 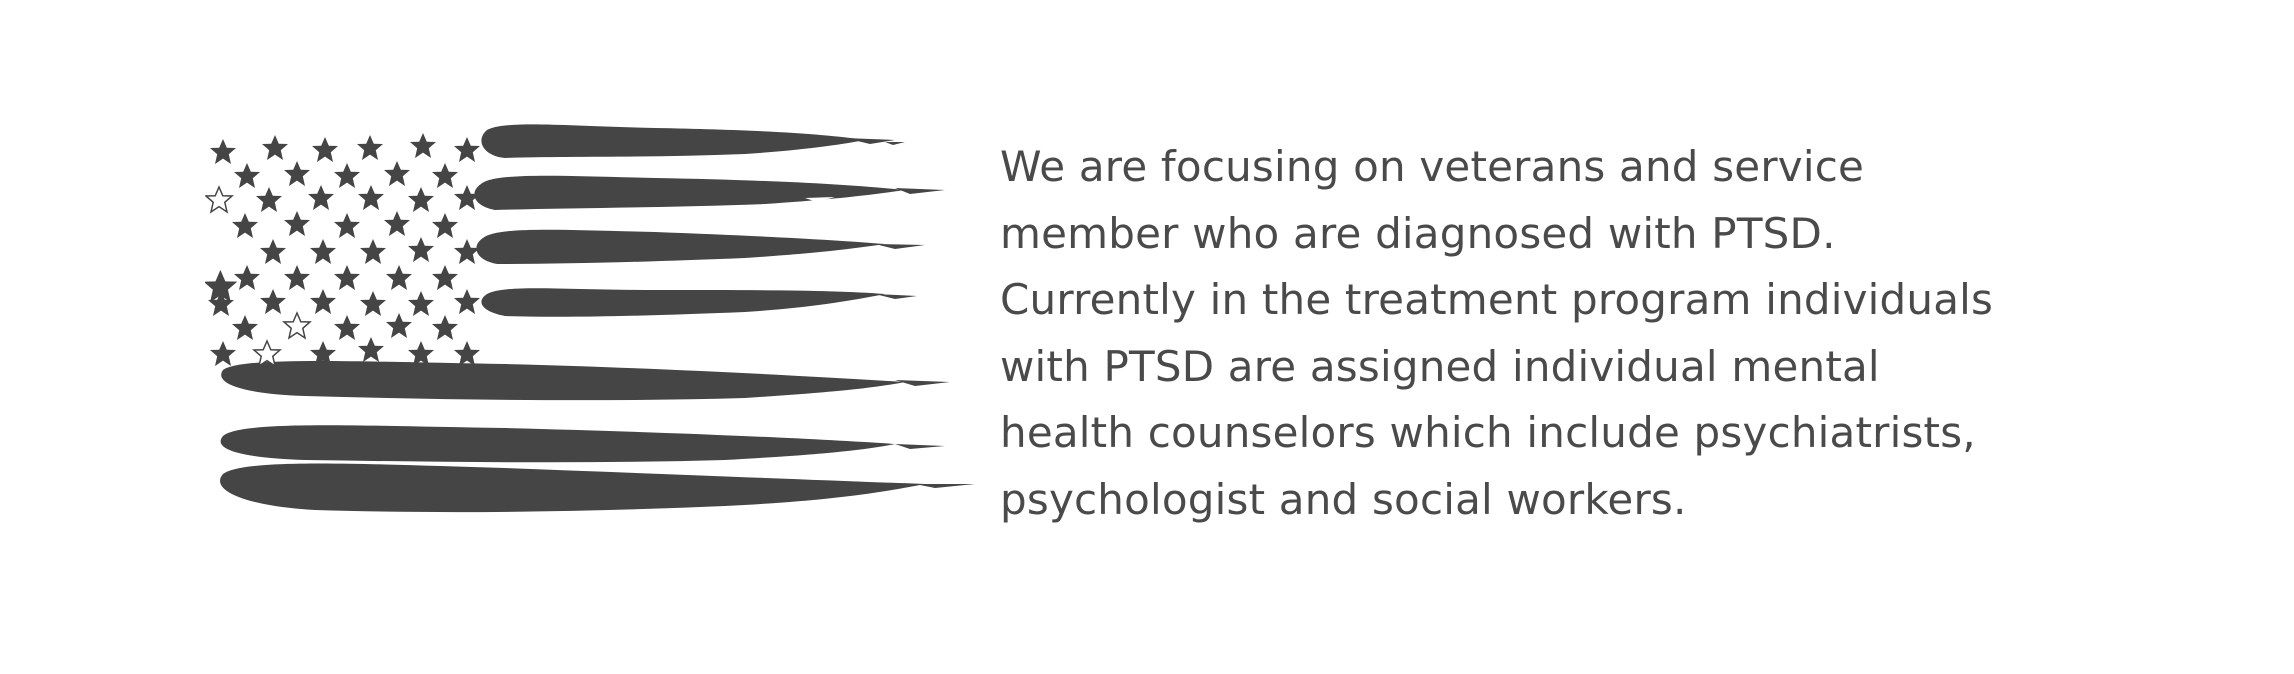 What do you see at coordinates (1343, 499) in the screenshot?
I see `description-line-6: psychologist and social workers.` at bounding box center [1343, 499].